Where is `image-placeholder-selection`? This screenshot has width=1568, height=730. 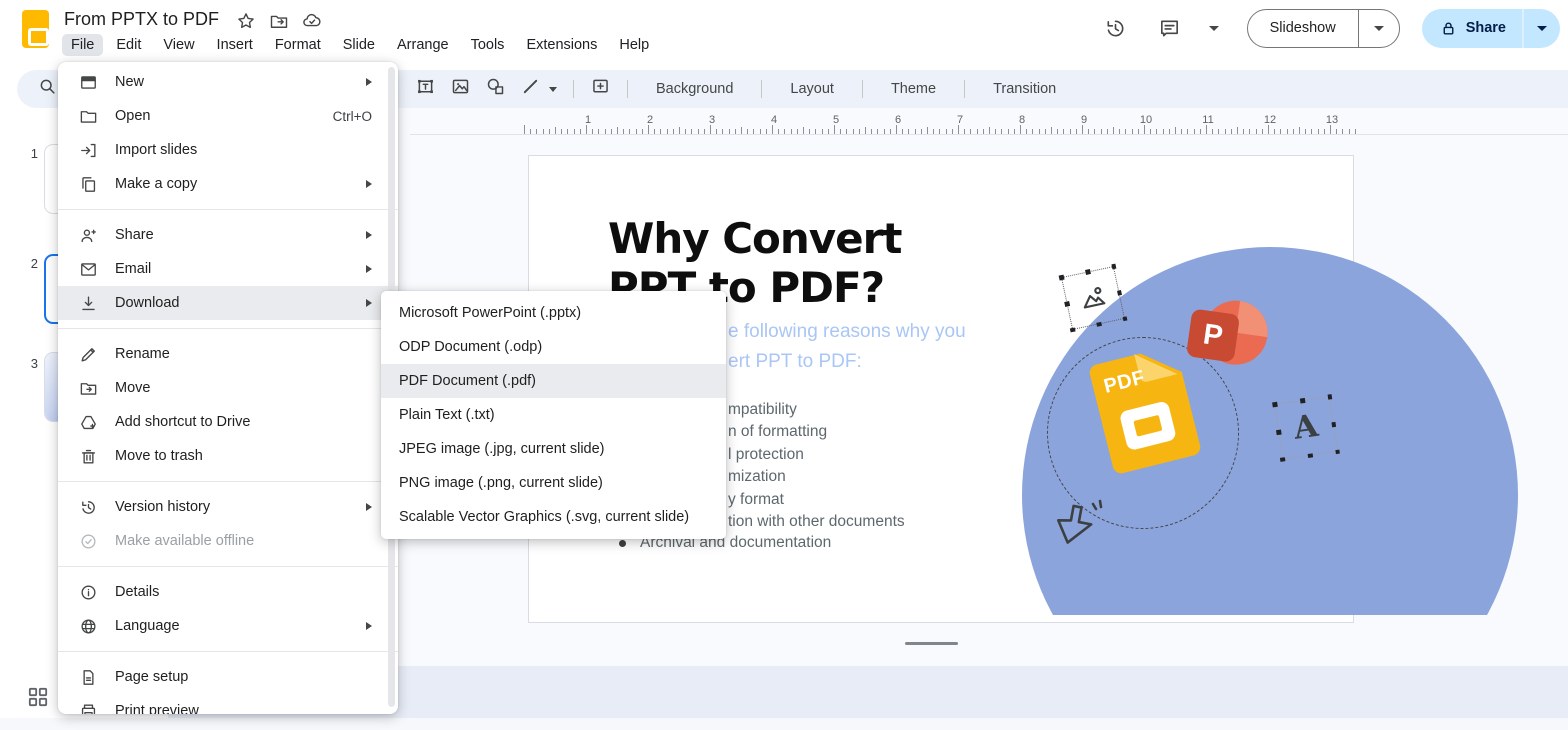
image-placeholder-selection is located at coordinates (1093, 298).